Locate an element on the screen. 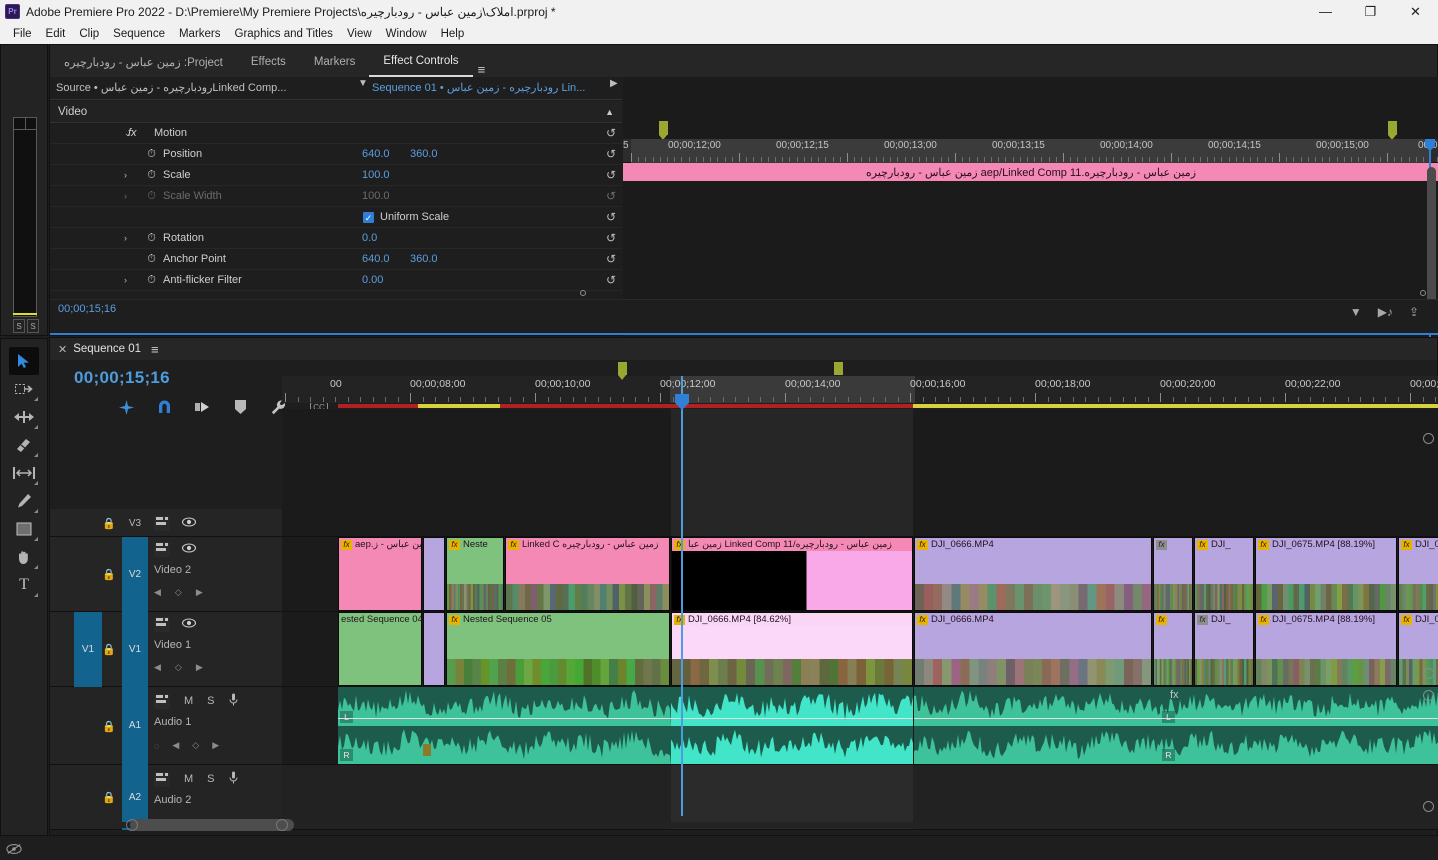  timeline-clip: fx DJI_0675.MP4 [88.19%] is located at coordinates (1326, 574).